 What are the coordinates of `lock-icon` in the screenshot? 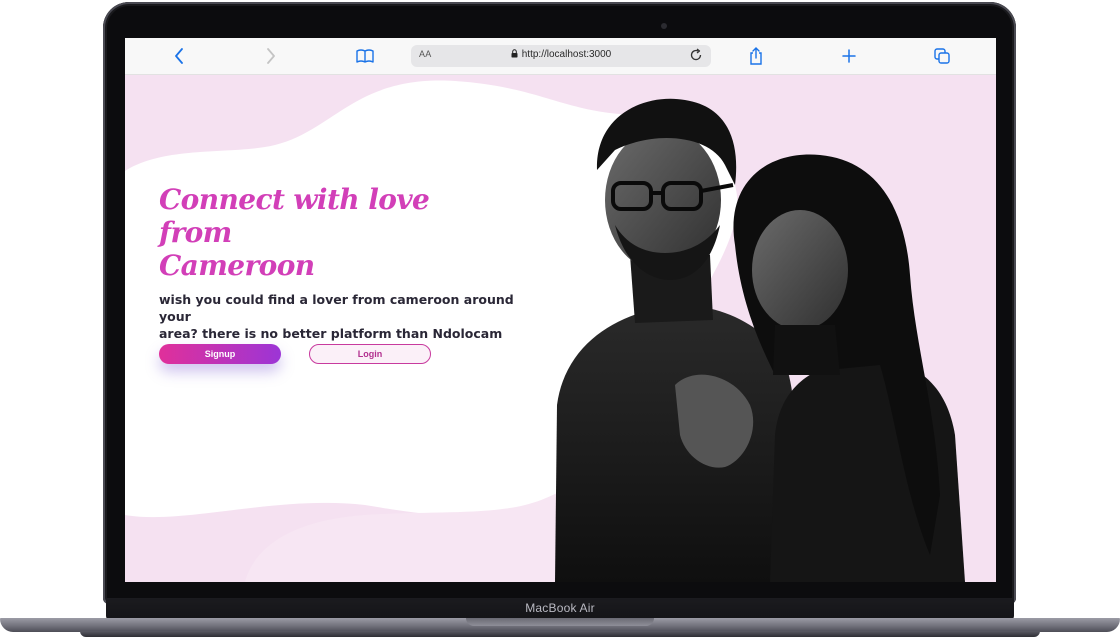 It's located at (514, 53).